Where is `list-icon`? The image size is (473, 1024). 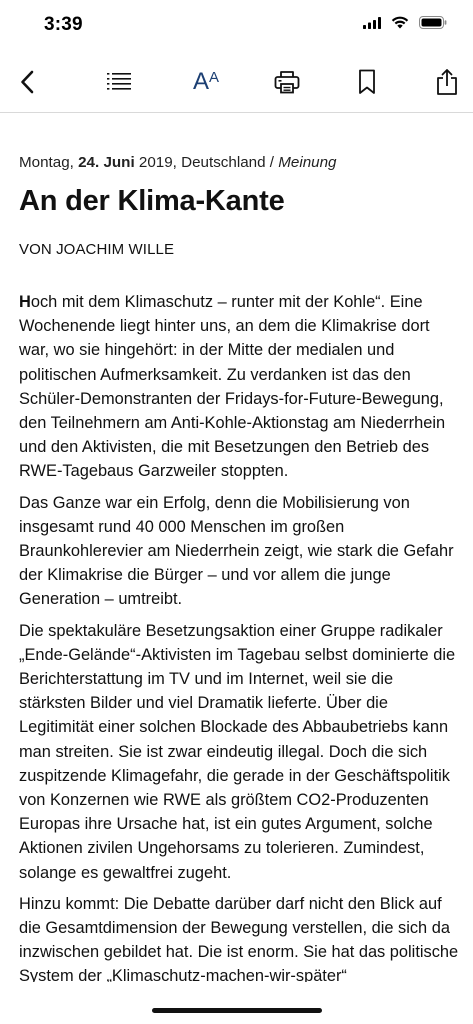 list-icon is located at coordinates (119, 81).